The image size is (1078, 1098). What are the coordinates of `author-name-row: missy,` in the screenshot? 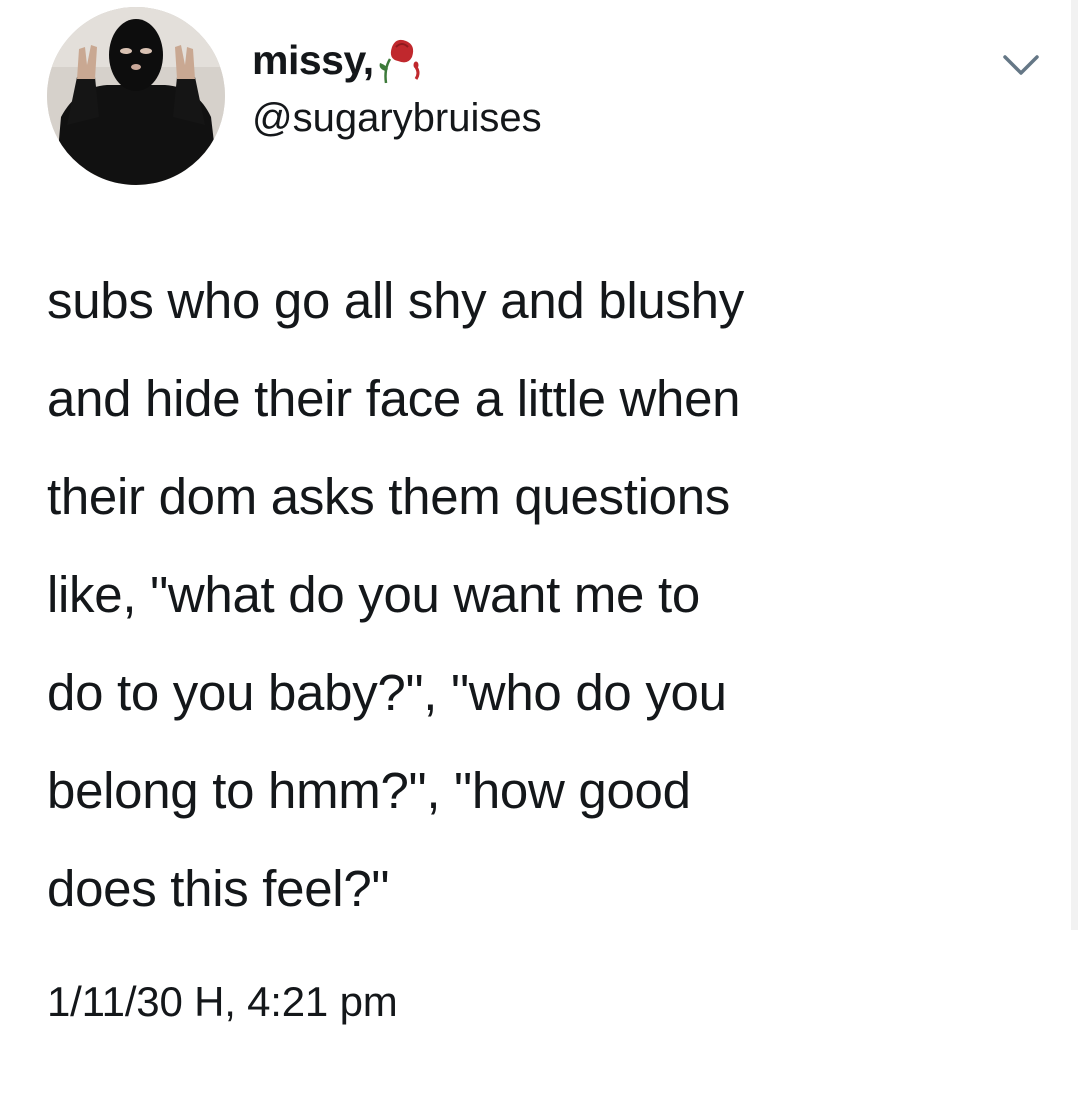 It's located at (337, 60).